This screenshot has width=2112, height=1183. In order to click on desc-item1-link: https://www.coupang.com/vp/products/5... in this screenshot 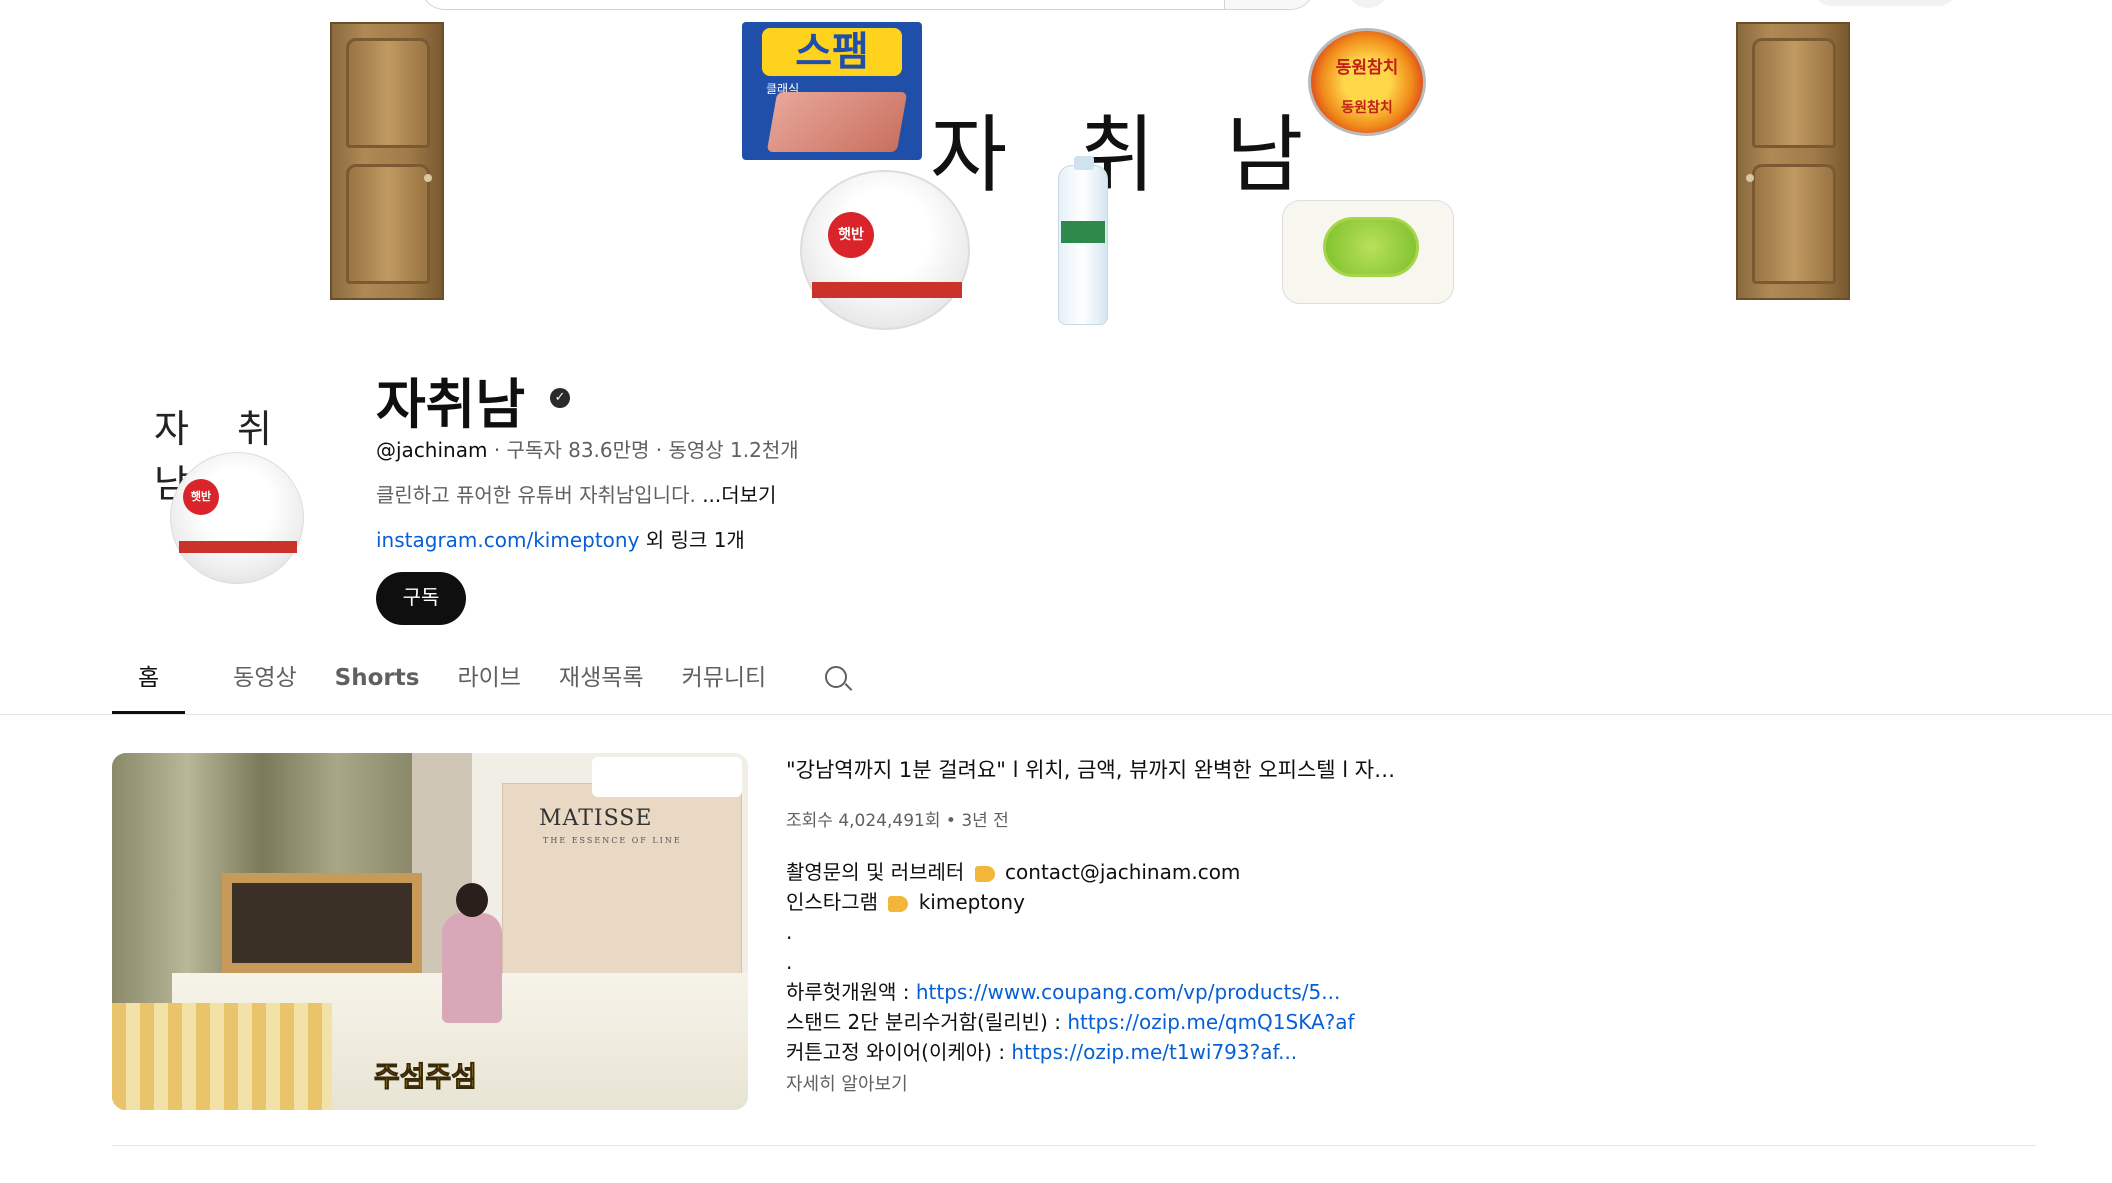, I will do `click(1128, 992)`.